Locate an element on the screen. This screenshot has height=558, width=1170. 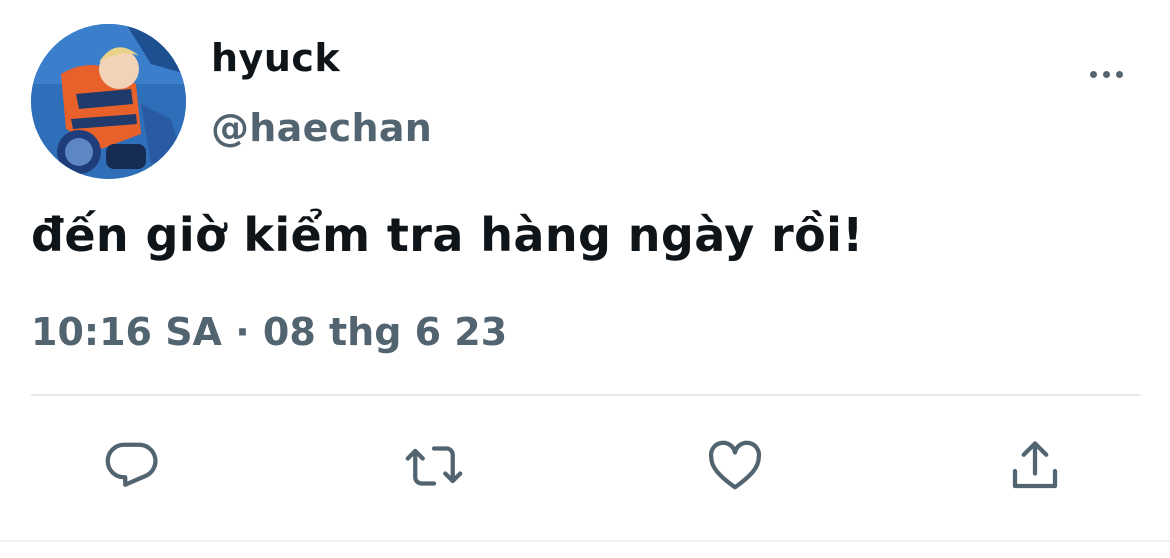
divider is located at coordinates (585, 395).